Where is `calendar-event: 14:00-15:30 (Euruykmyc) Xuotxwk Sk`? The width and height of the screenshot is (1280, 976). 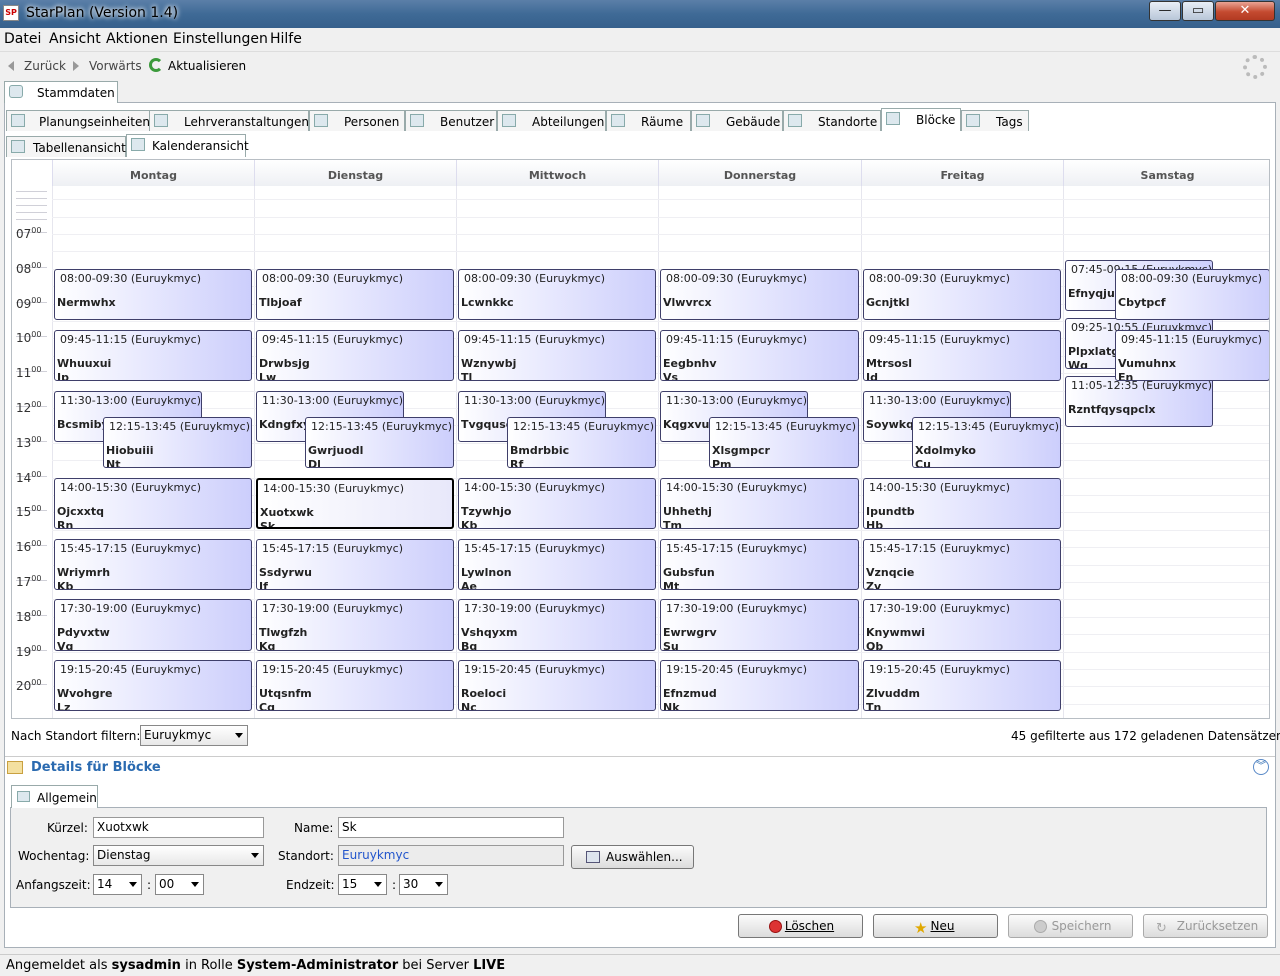
calendar-event: 14:00-15:30 (Euruykmyc) Xuotxwk Sk is located at coordinates (355, 503).